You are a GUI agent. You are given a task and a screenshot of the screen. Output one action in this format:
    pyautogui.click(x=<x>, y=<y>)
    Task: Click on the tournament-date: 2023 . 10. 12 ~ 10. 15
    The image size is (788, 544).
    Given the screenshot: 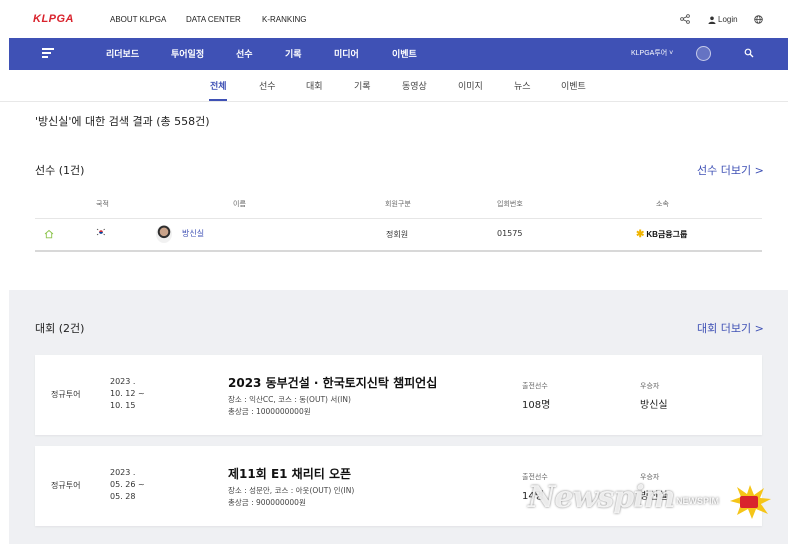 What is the action you would take?
    pyautogui.click(x=127, y=394)
    